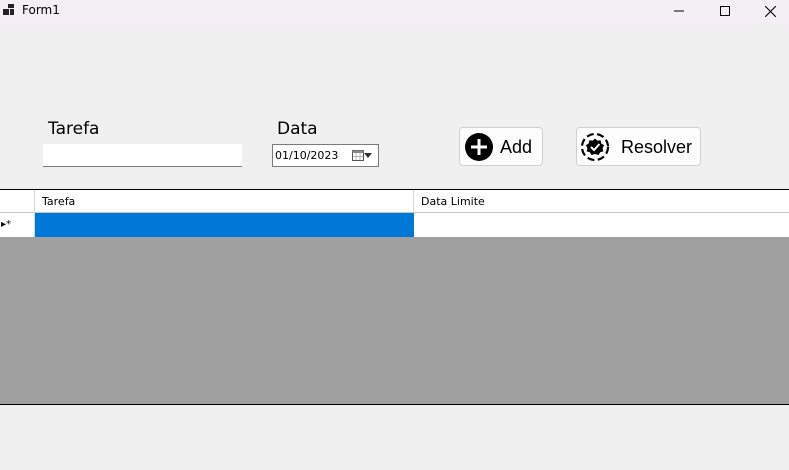 The width and height of the screenshot is (789, 470). I want to click on cell-data-limite, so click(601, 225).